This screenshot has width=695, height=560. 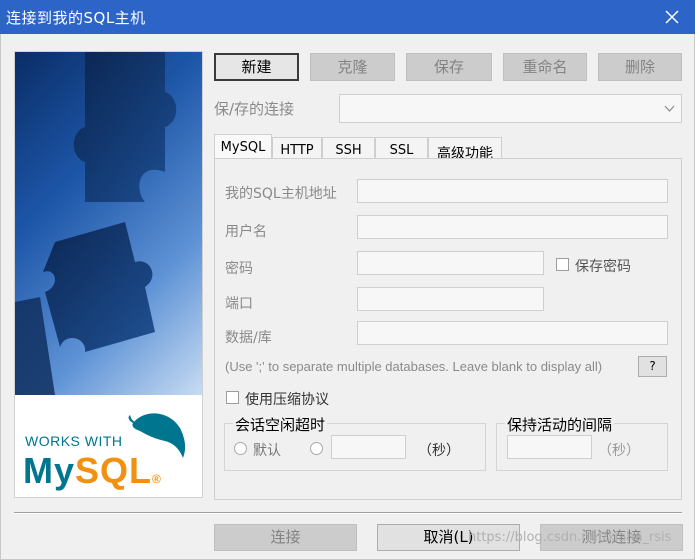 What do you see at coordinates (570, 537) in the screenshot?
I see `watermark-text: https://blog.csdn.net/xiaha_rsis` at bounding box center [570, 537].